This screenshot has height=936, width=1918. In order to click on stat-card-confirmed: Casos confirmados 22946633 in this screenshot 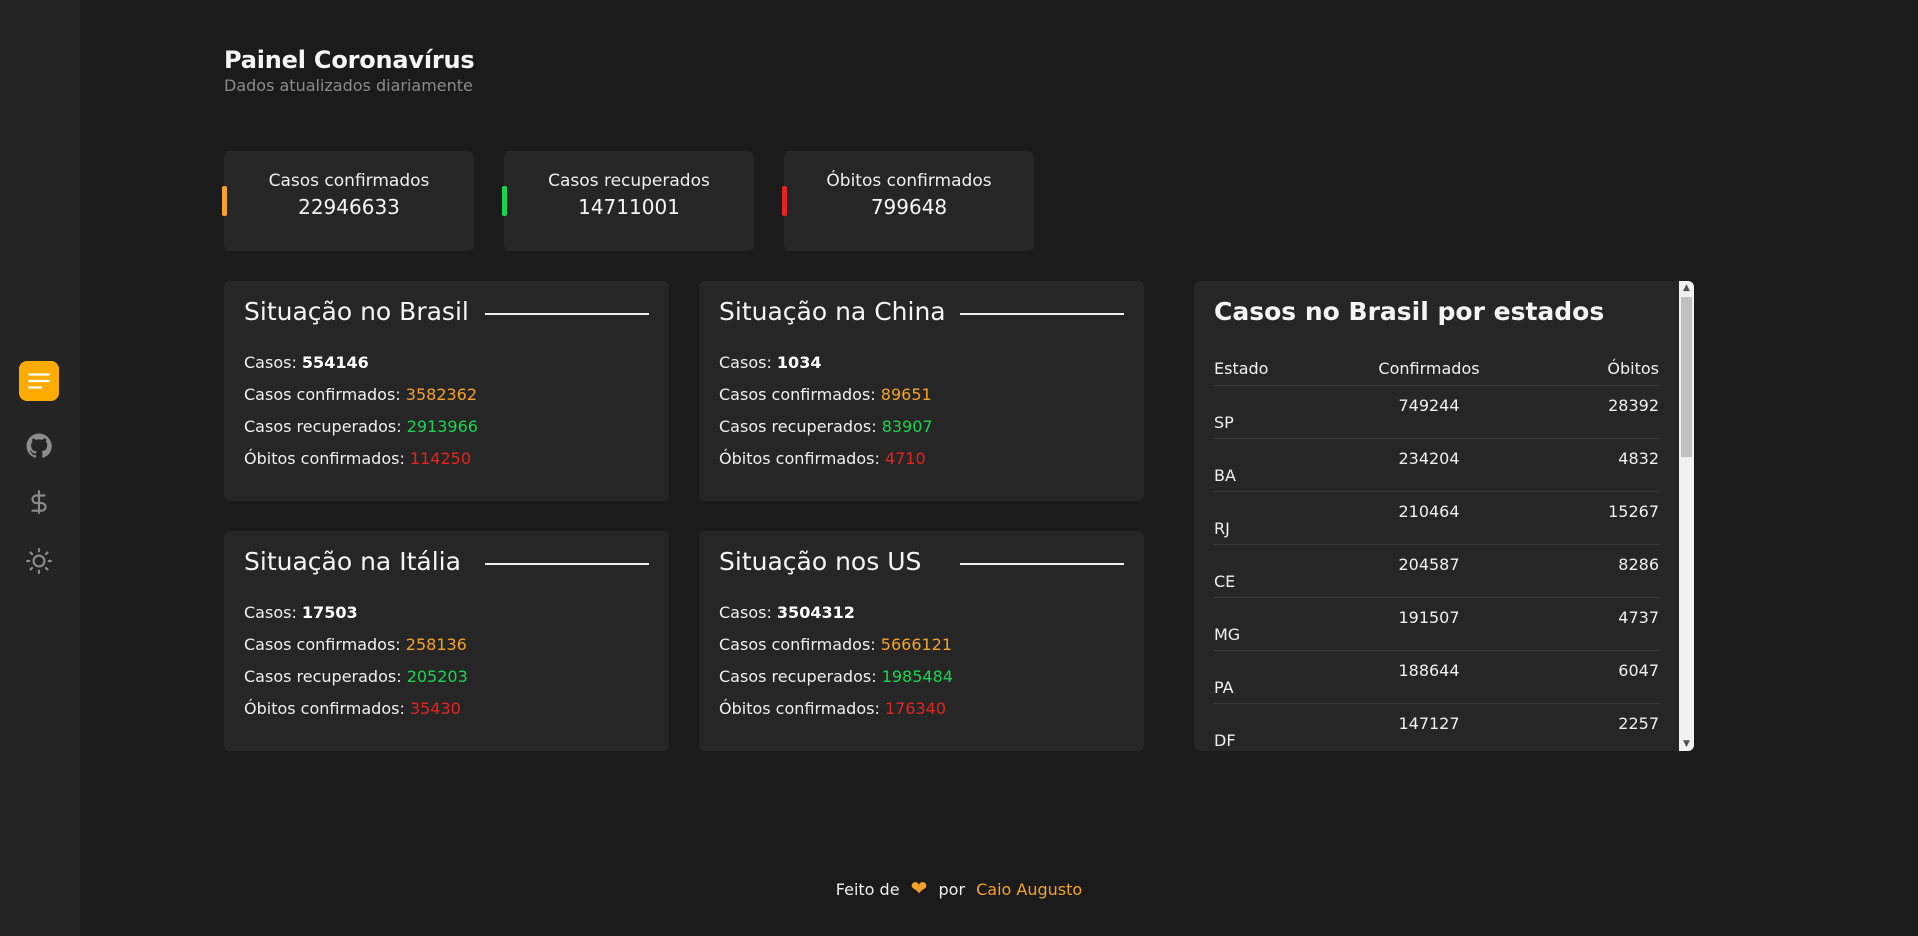, I will do `click(348, 201)`.